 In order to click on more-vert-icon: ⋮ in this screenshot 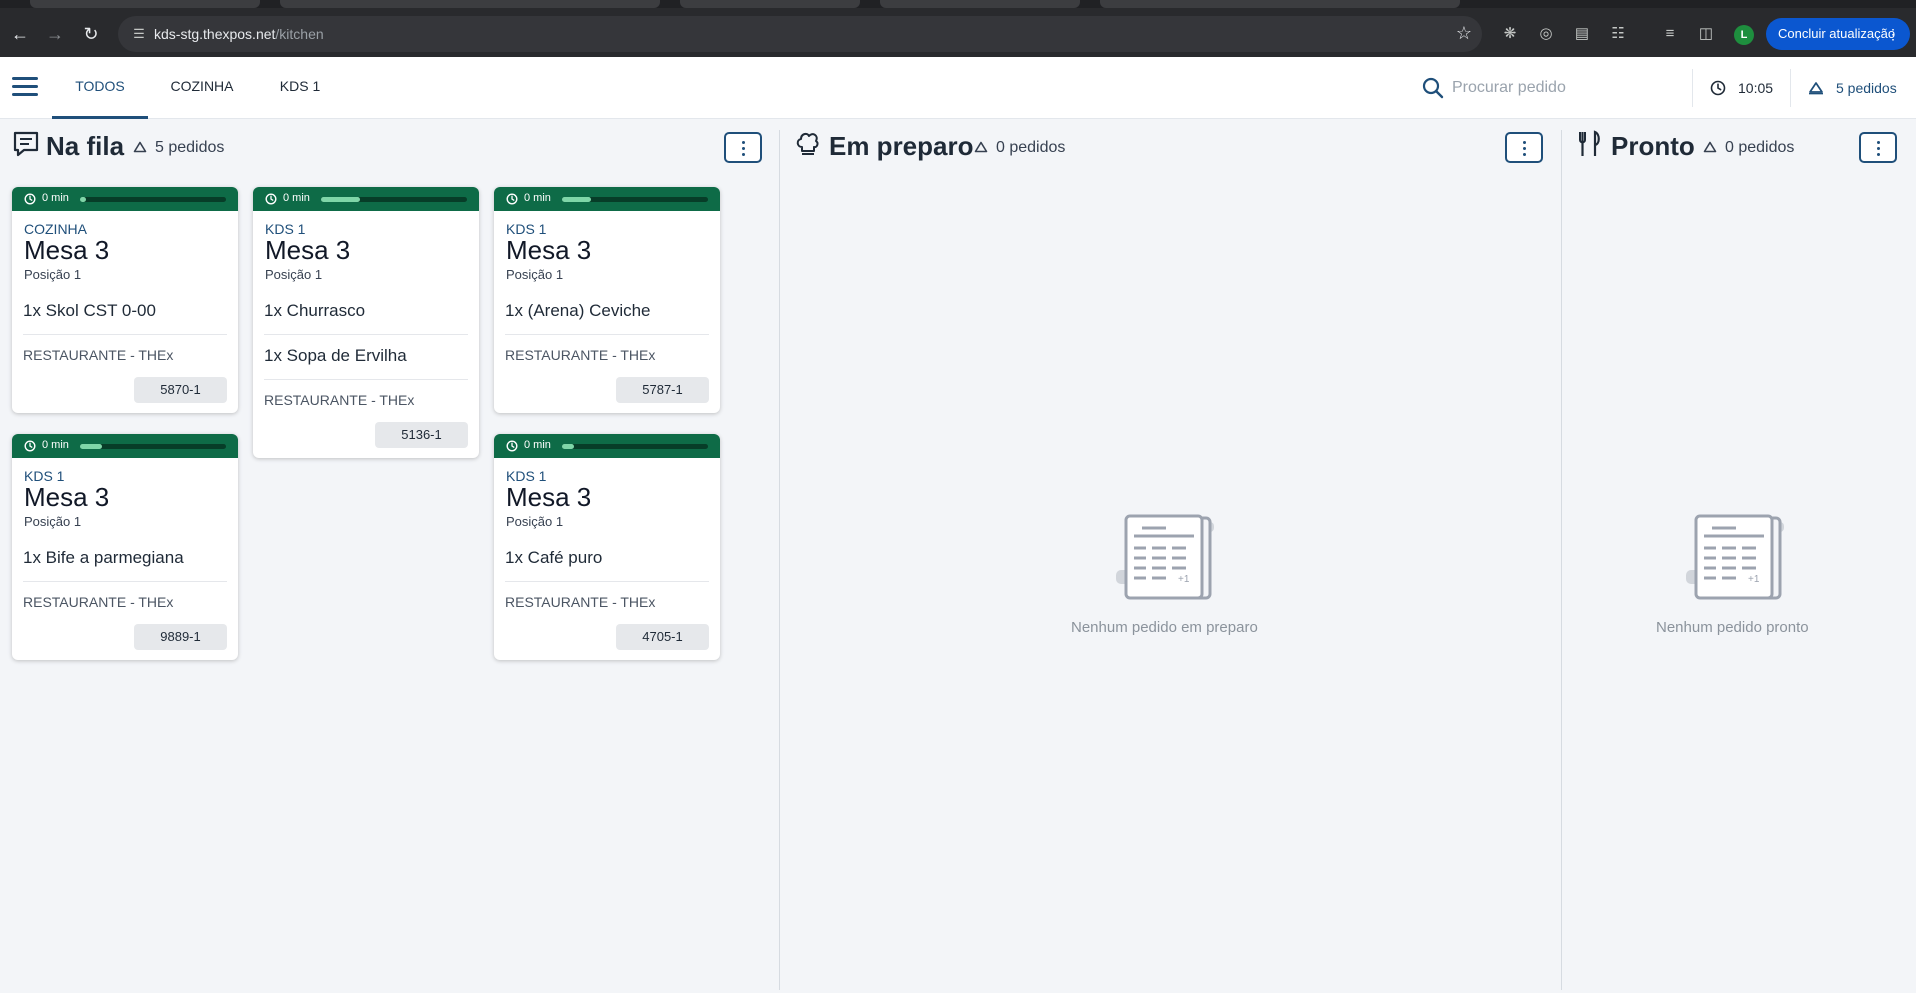, I will do `click(1893, 34)`.